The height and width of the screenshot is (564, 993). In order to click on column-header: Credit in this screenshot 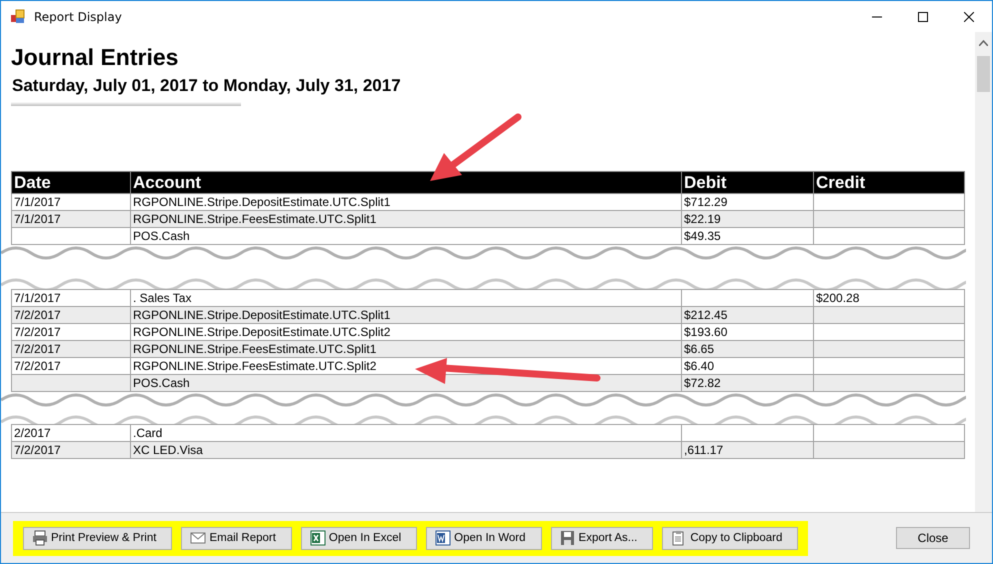, I will do `click(889, 183)`.